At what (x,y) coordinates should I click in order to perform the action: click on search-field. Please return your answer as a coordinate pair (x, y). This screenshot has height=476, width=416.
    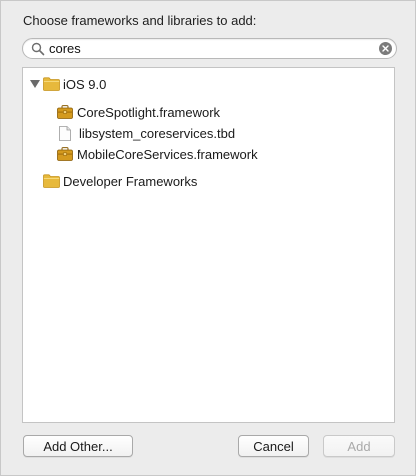
    Looking at the image, I should click on (209, 48).